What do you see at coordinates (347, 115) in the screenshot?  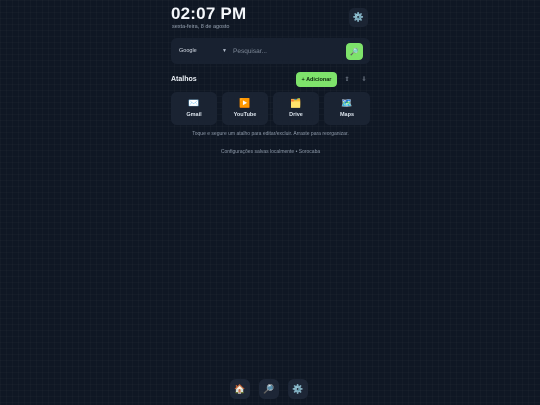 I see `shortcut-label: Maps` at bounding box center [347, 115].